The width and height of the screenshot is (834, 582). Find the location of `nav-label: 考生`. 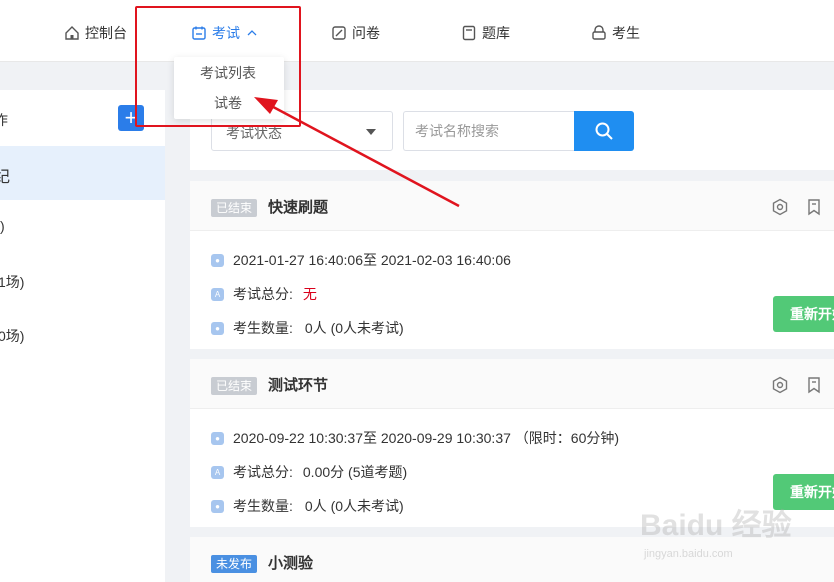

nav-label: 考生 is located at coordinates (626, 33).